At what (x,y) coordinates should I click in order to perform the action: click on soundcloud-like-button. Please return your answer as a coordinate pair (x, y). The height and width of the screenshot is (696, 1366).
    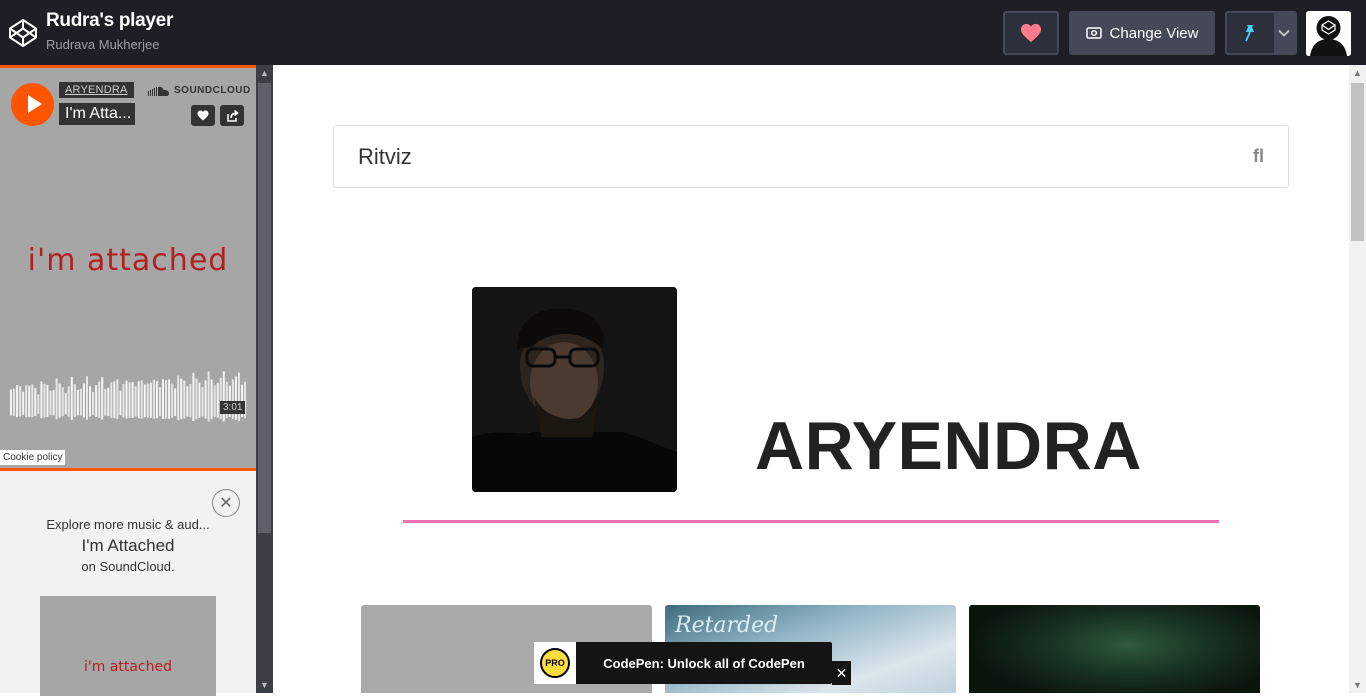
    Looking at the image, I should click on (203, 115).